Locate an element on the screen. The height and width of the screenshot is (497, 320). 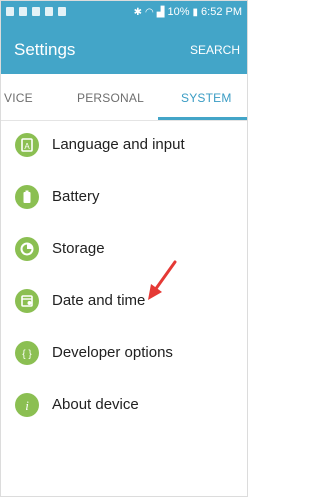
annotation-arrow-icon is located at coordinates (162, 280).